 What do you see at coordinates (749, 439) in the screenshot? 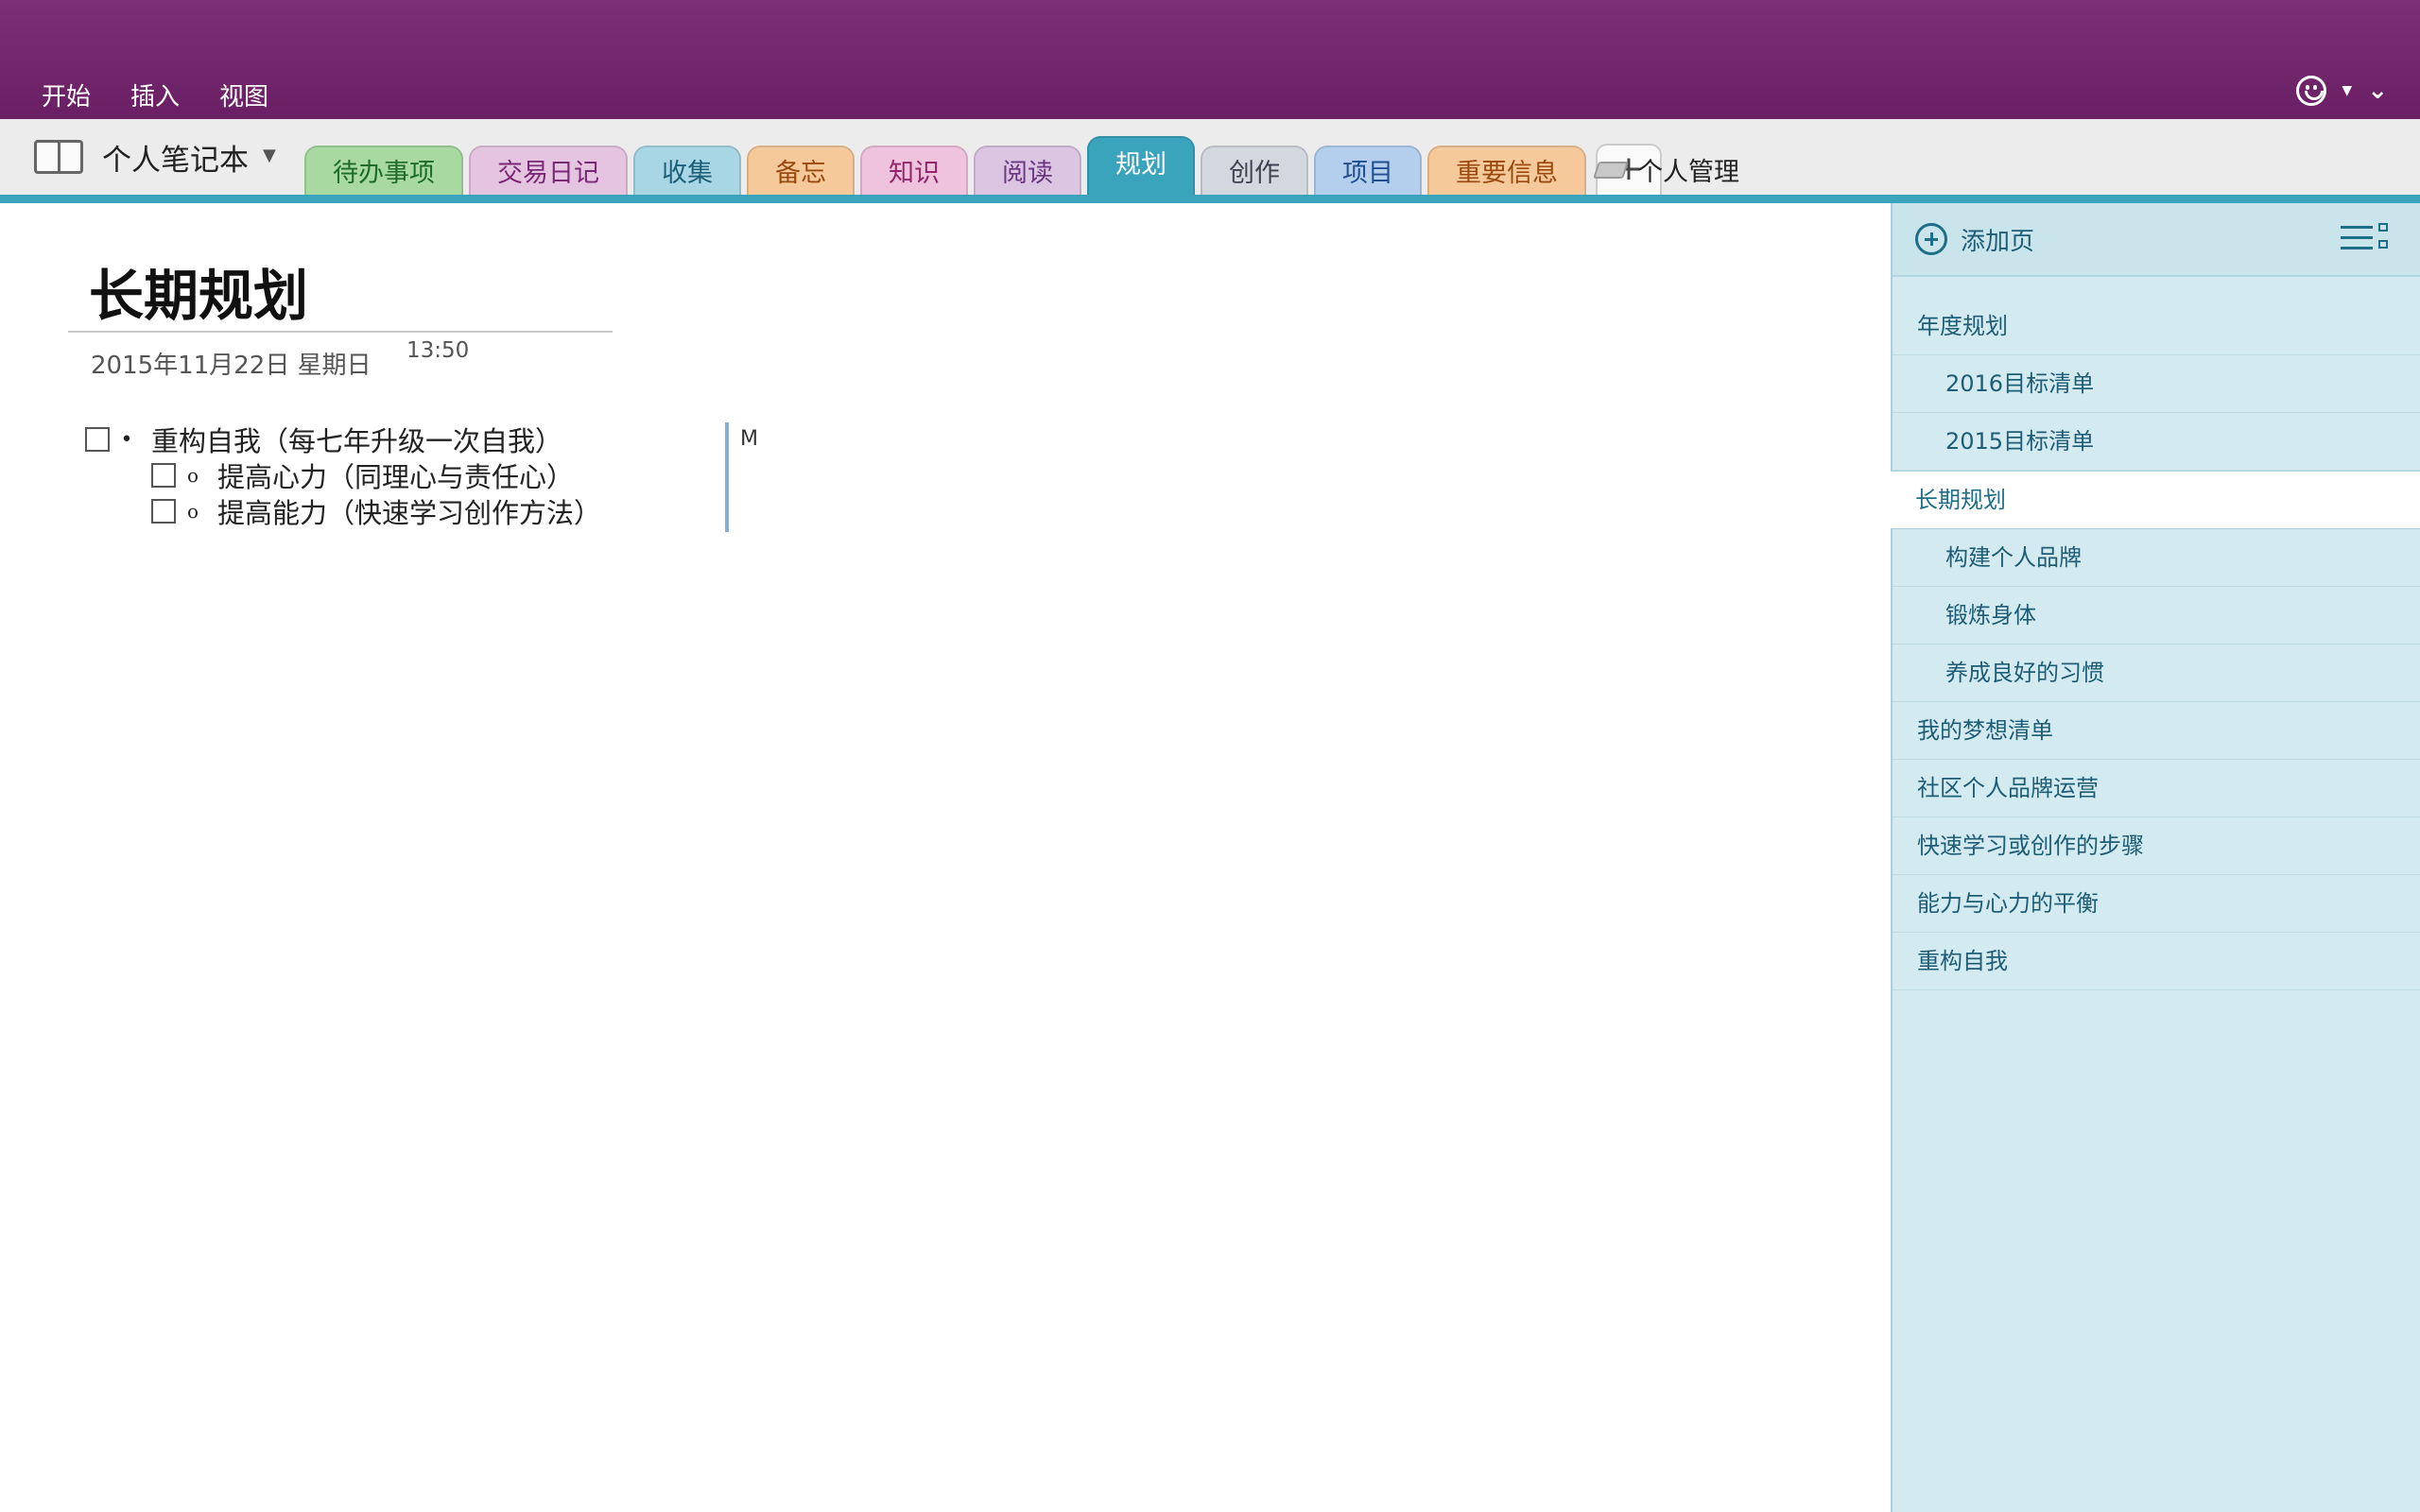
I see `side-note-text: M` at bounding box center [749, 439].